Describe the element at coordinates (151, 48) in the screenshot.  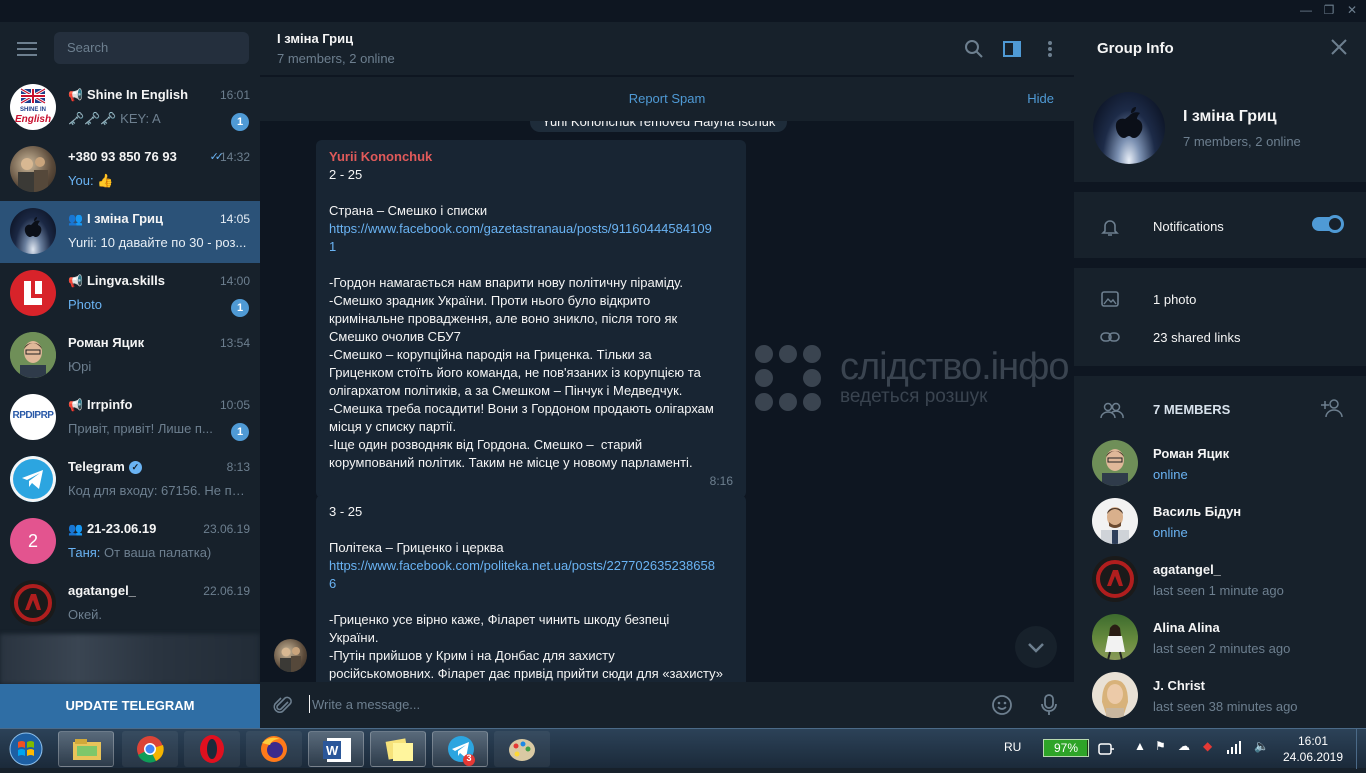
I see `search-input: Search` at that location.